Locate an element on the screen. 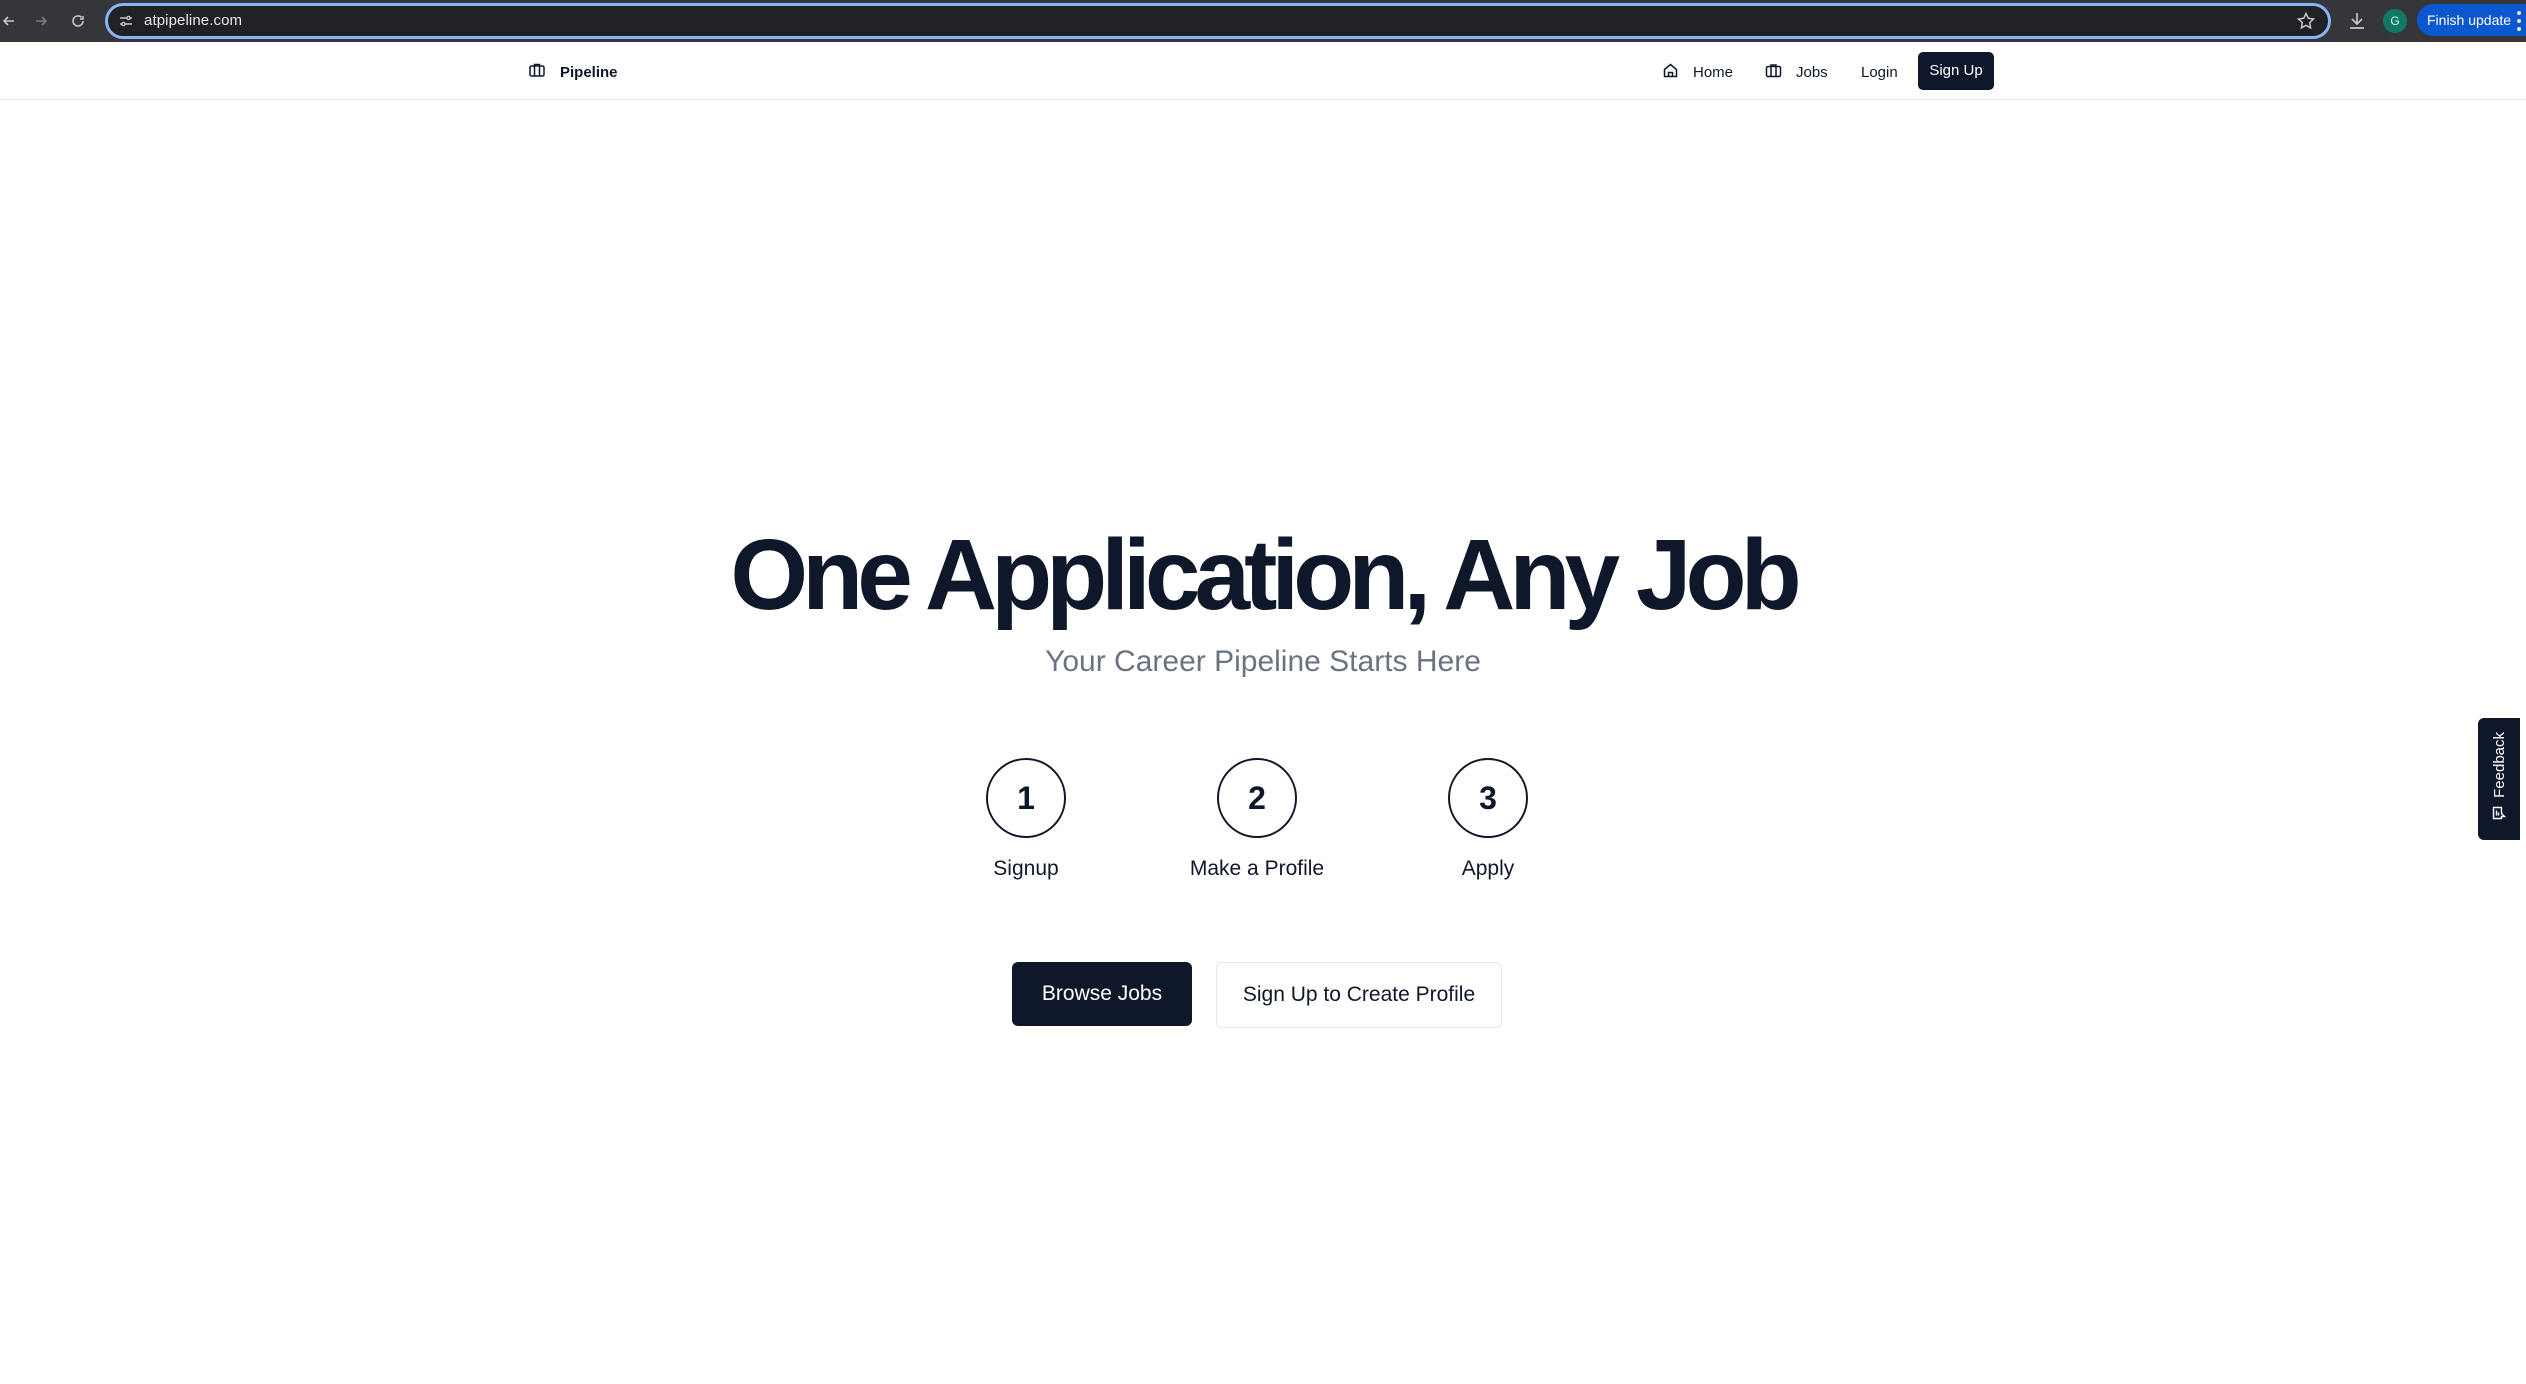 This screenshot has width=2526, height=1384. hero-title: One Application, Any Job is located at coordinates (1265, 575).